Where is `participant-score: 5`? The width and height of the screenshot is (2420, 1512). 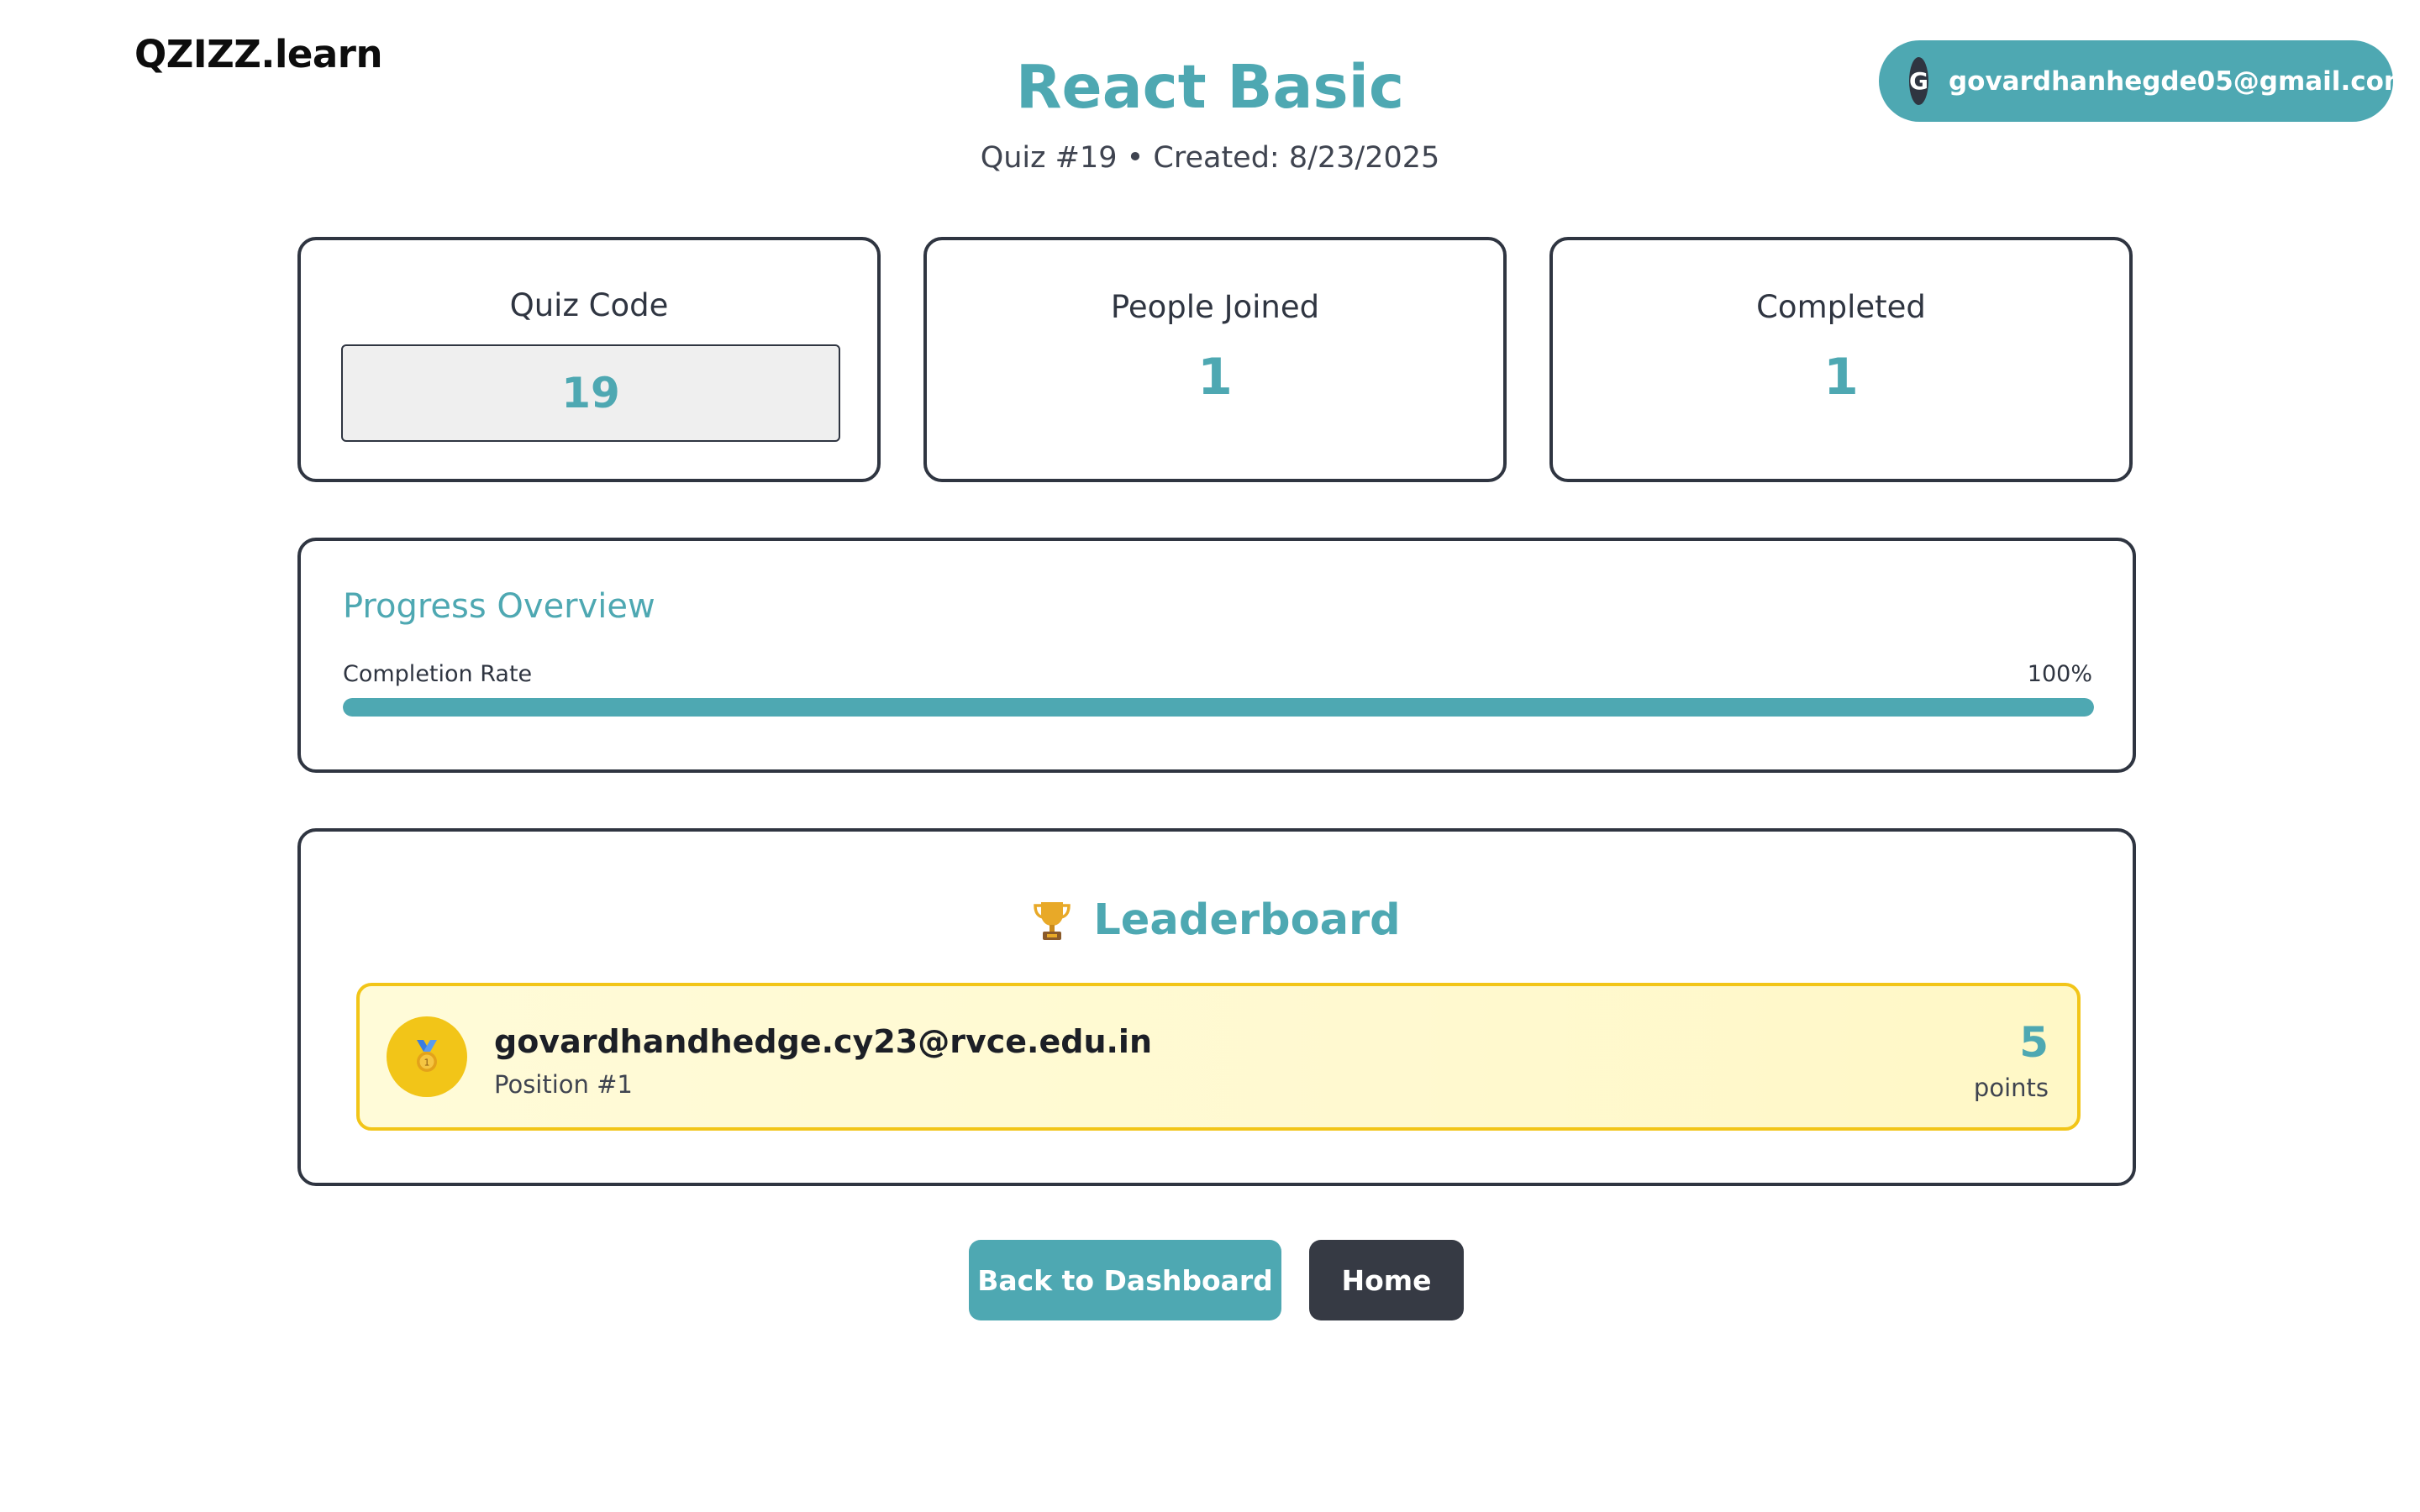
participant-score: 5 is located at coordinates (2034, 1042).